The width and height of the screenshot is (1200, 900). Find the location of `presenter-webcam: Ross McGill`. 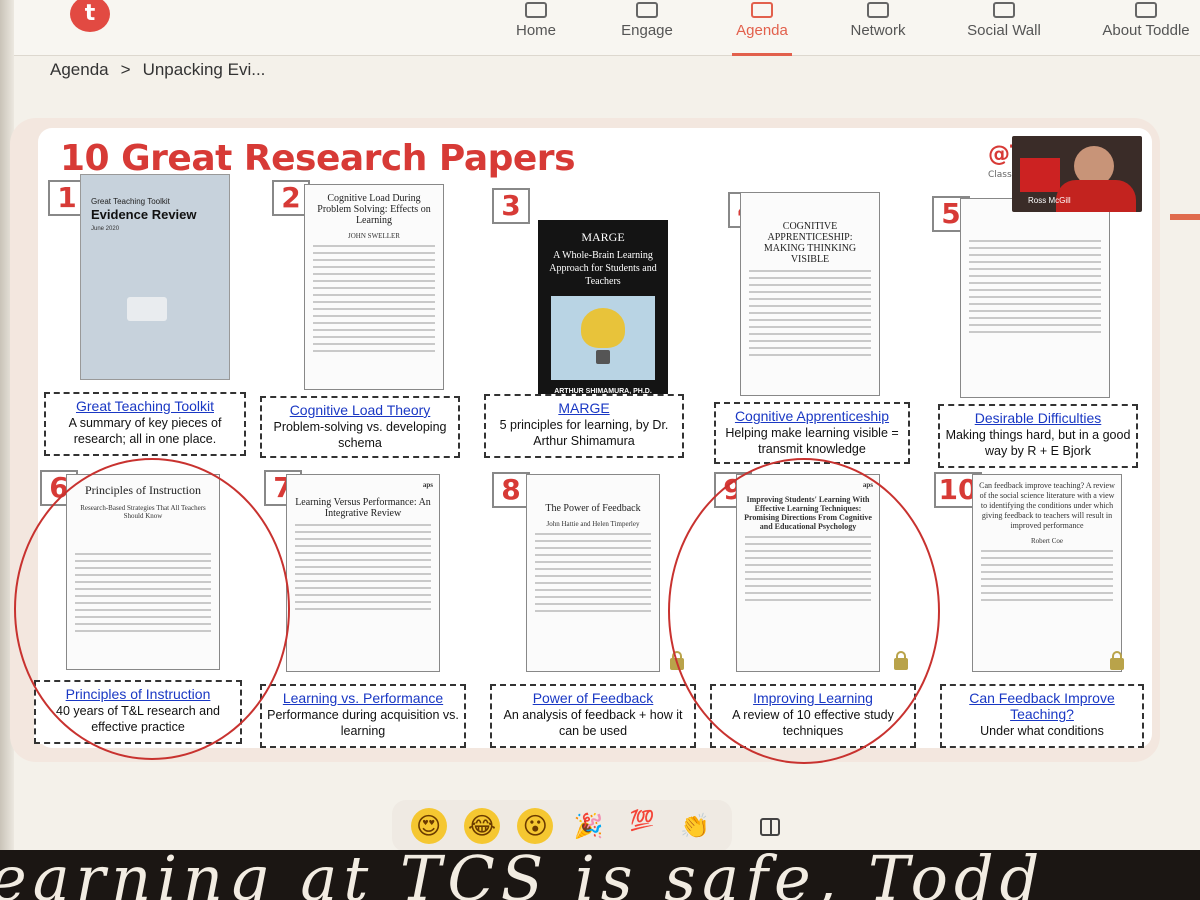

presenter-webcam: Ross McGill is located at coordinates (1077, 174).